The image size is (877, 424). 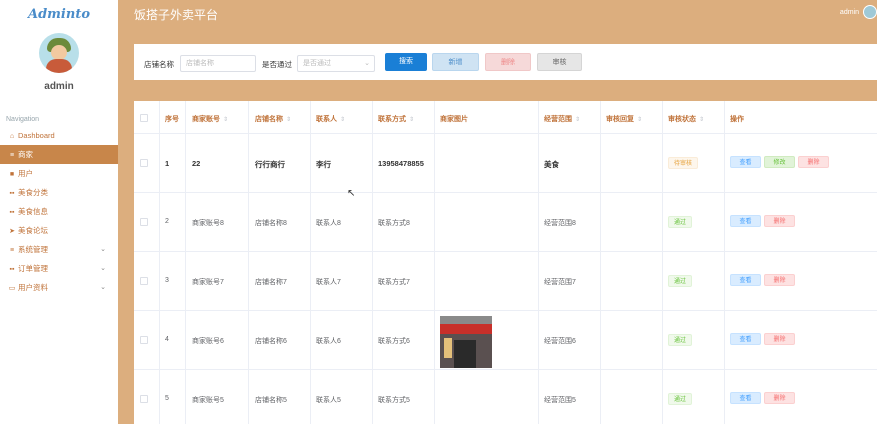 I want to click on column-header-account: 商家账号 ⇕, so click(x=210, y=119).